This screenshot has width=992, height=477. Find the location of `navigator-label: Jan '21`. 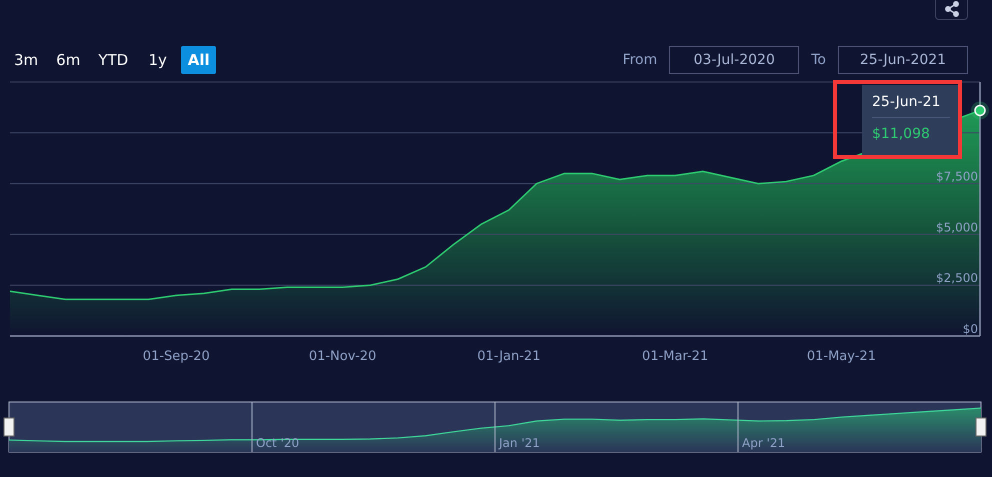

navigator-label: Jan '21 is located at coordinates (519, 443).